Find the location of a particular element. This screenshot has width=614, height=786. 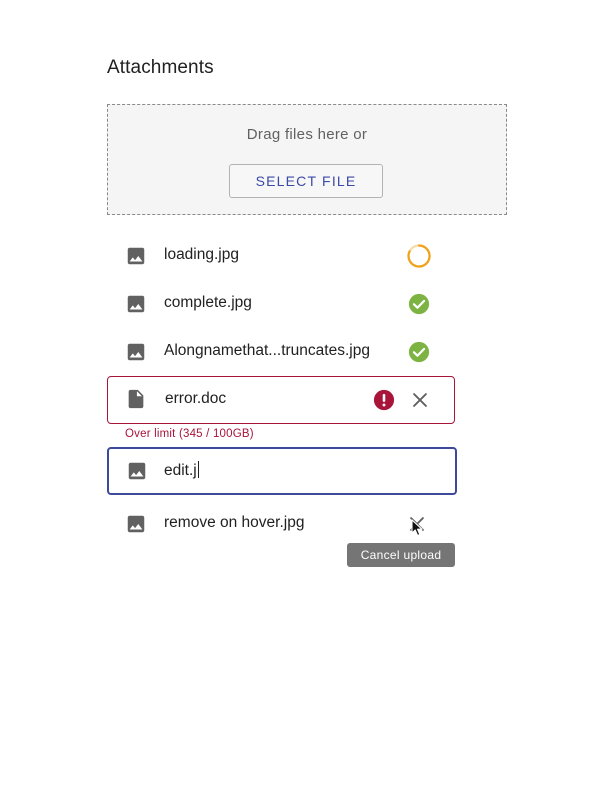

file-name: Alongnamethat...truncates.jpg is located at coordinates (267, 350).